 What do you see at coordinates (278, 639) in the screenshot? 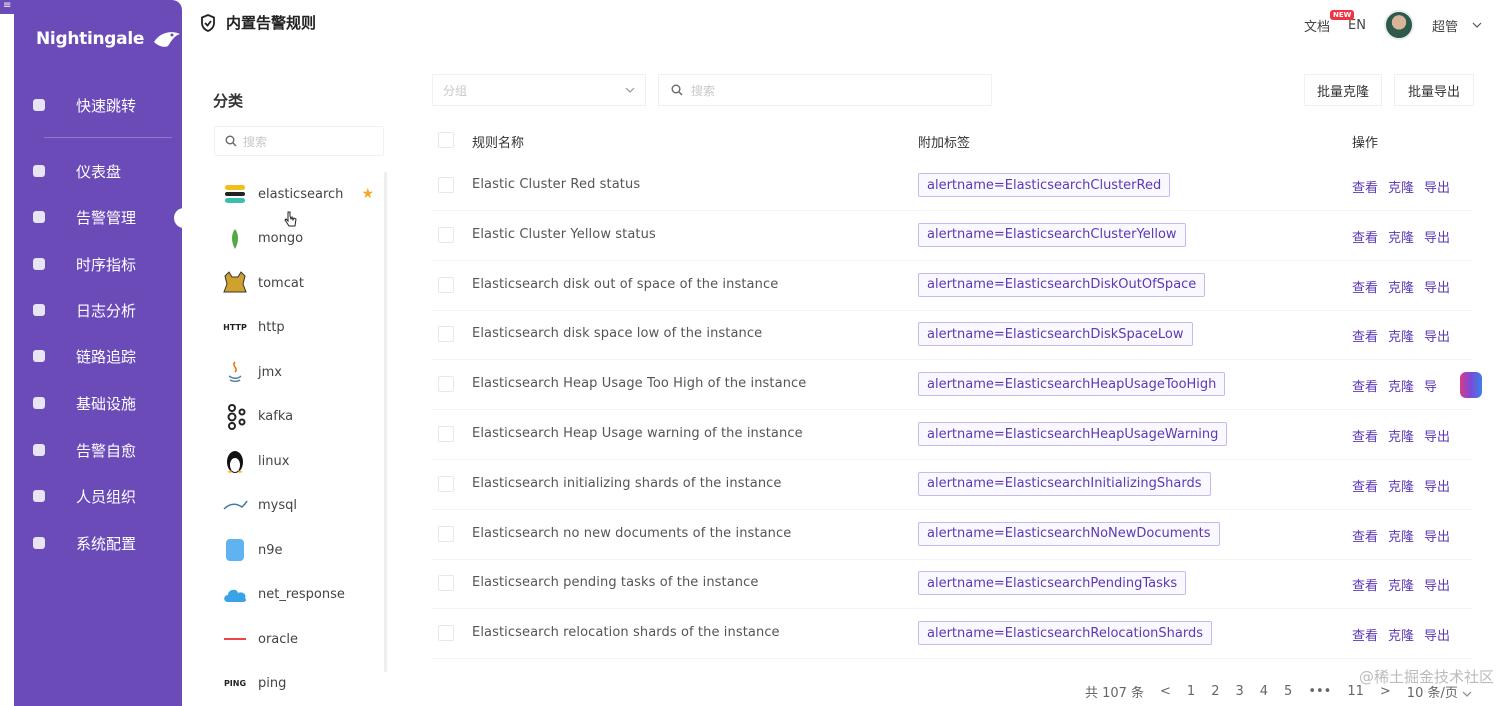
I see `category-item-label: oracle` at bounding box center [278, 639].